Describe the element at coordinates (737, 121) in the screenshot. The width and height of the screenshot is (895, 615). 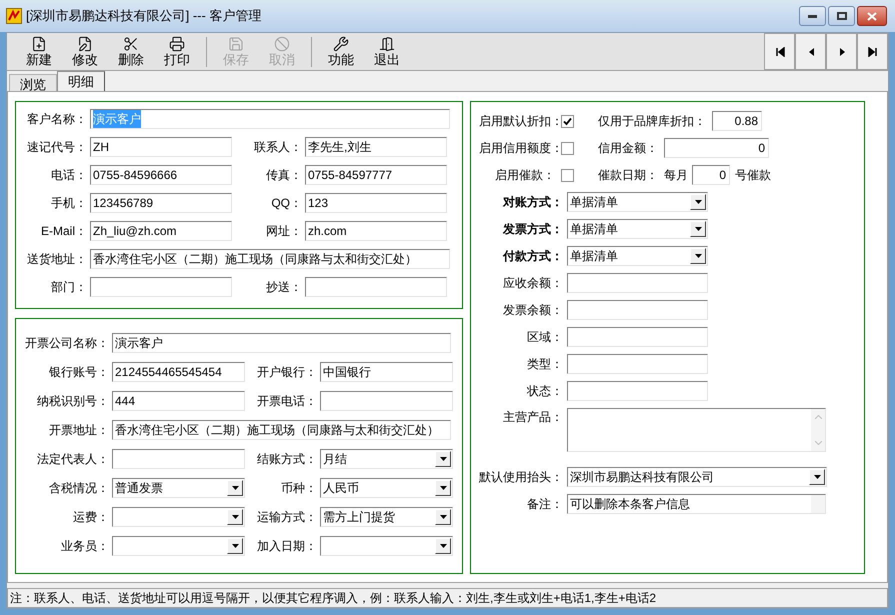
I see `input-field: 0.88` at that location.